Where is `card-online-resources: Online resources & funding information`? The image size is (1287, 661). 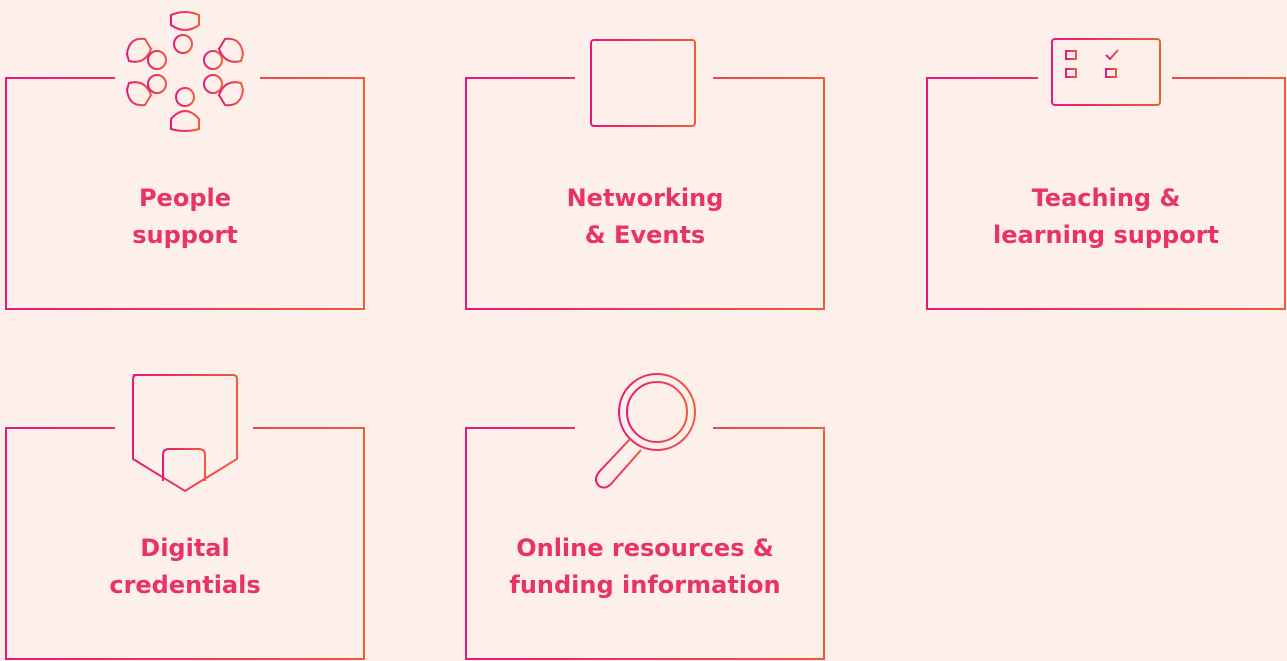 card-online-resources: Online resources & funding information is located at coordinates (645, 516).